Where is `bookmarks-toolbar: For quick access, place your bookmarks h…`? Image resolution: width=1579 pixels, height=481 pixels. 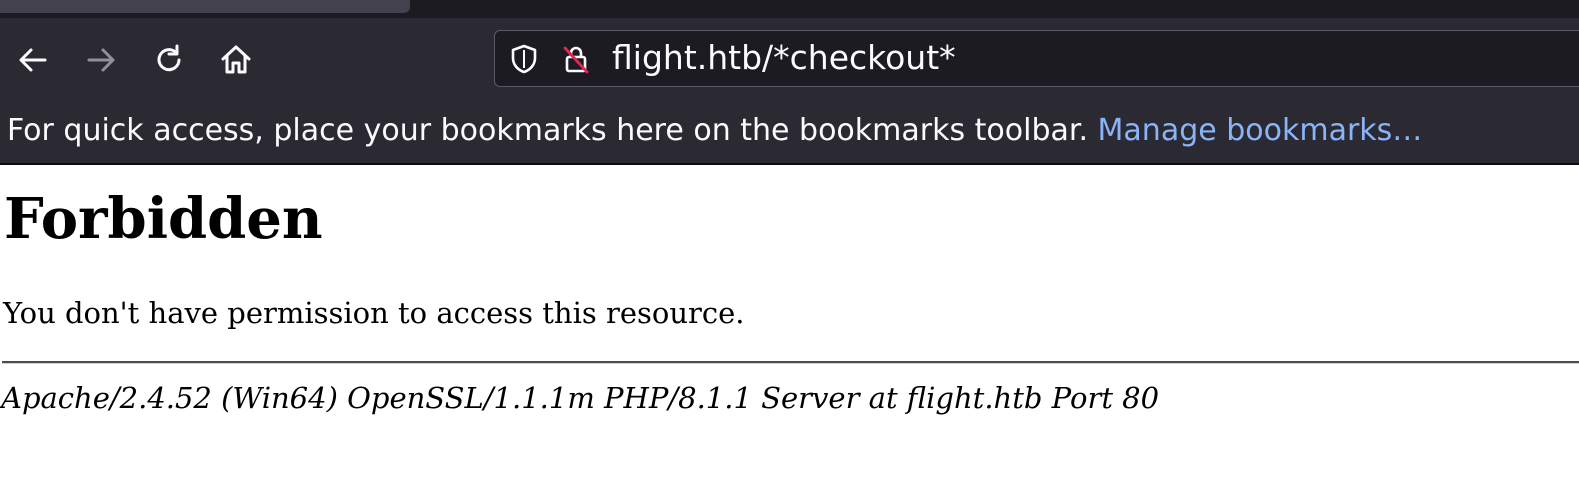
bookmarks-toolbar: For quick access, place your bookmarks h… is located at coordinates (789, 133).